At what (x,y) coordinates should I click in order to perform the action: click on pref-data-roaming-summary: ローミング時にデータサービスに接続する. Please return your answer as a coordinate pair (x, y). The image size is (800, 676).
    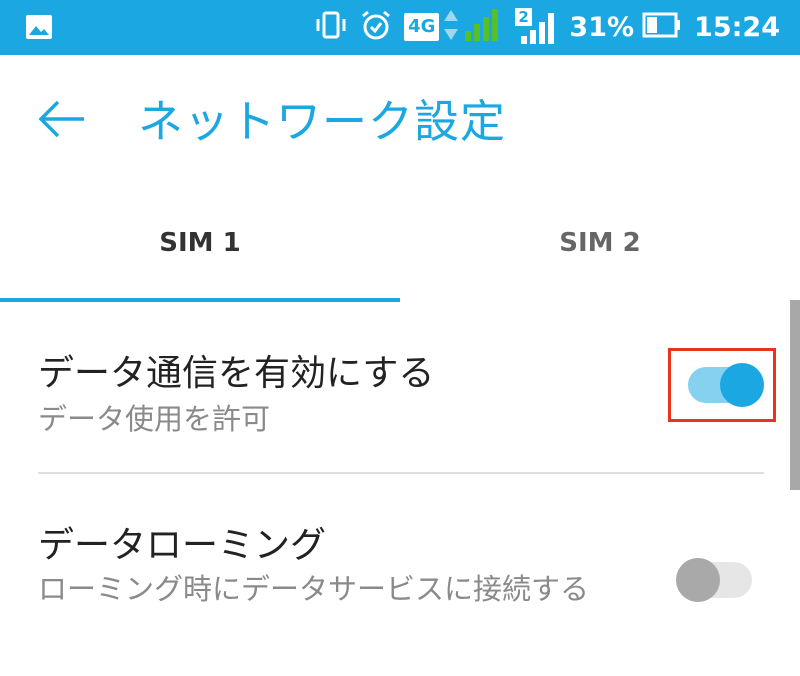
    Looking at the image, I should click on (314, 589).